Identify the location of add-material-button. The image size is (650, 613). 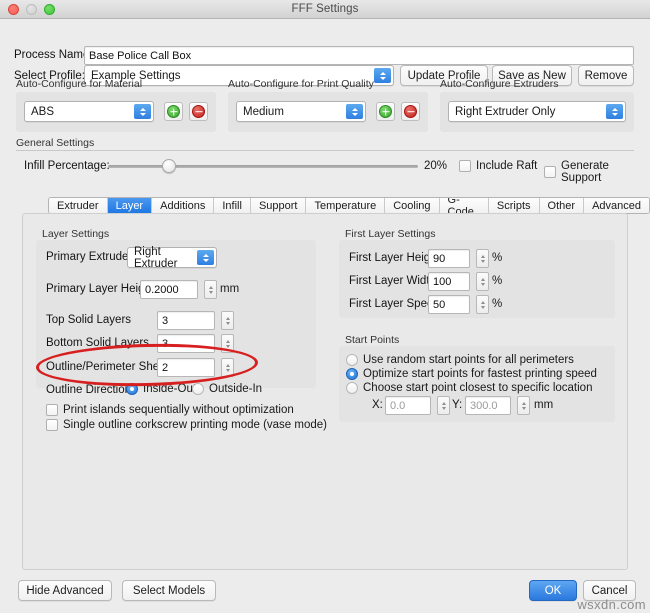
(173, 111).